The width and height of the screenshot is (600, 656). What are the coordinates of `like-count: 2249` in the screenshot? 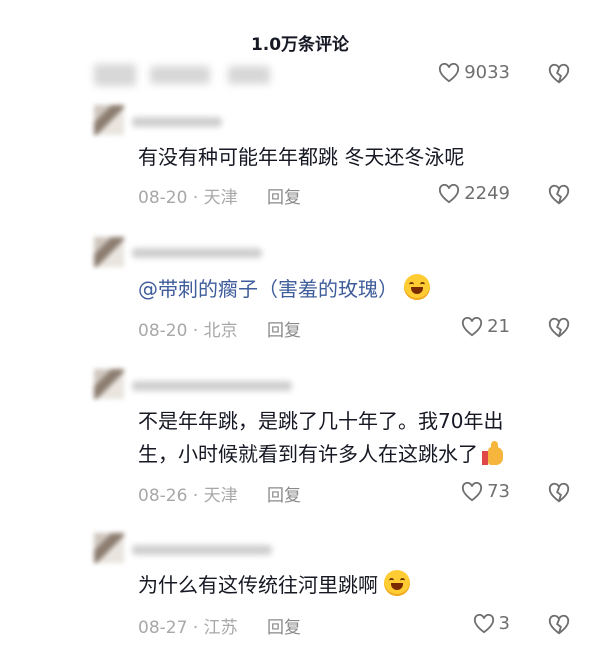 It's located at (487, 193).